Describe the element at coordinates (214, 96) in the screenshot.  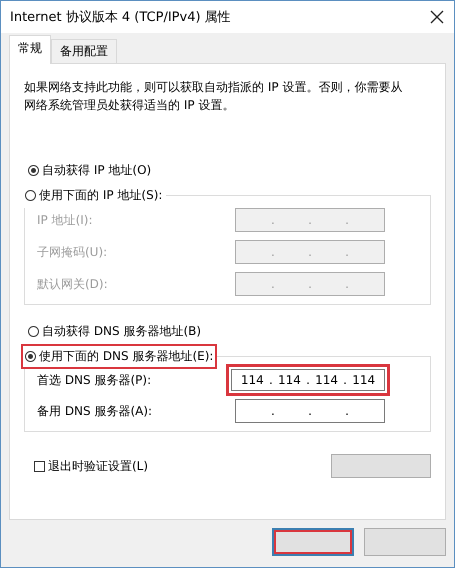
I see `description-text: 如果网络支持此功能，则可以获取自动指派的 IP 设置。否则，你需要从网络系统管理员处获得适当的 IP 设置。` at that location.